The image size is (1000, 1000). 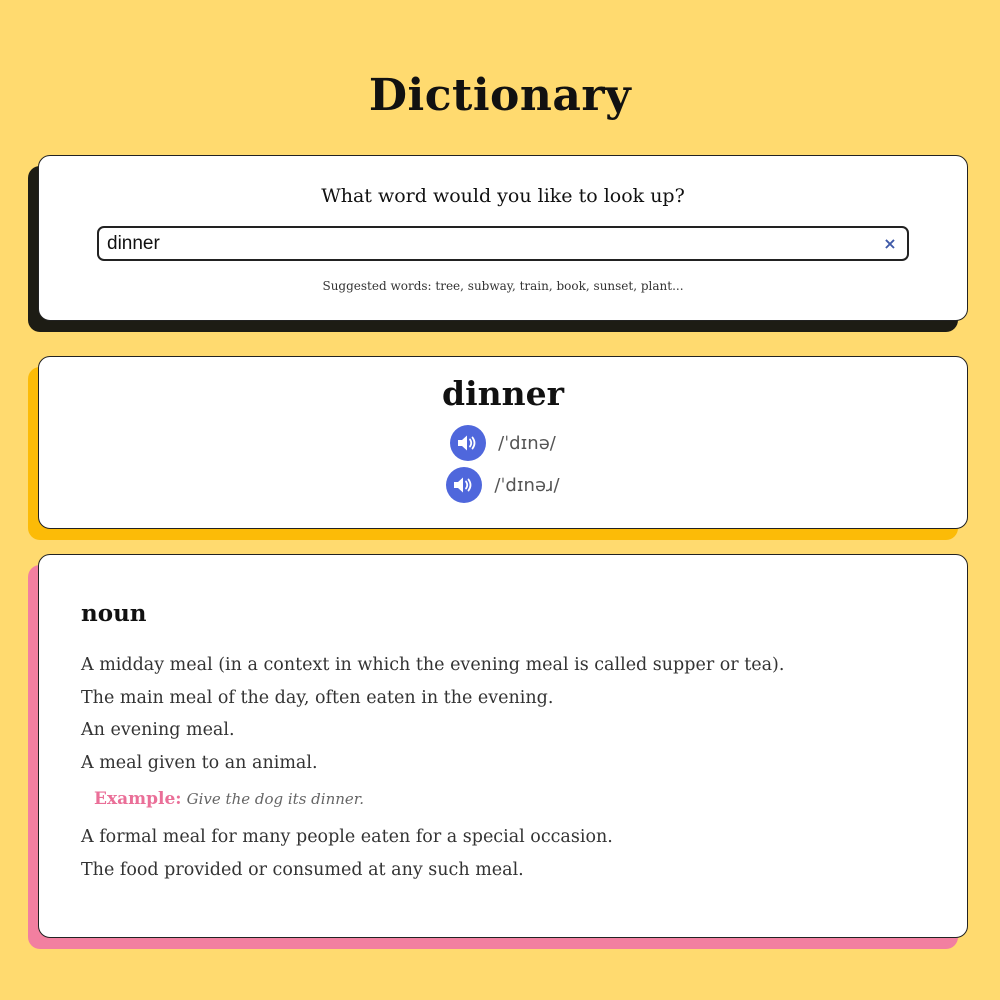 I want to click on example-text: Give the dog its dinner., so click(x=275, y=799).